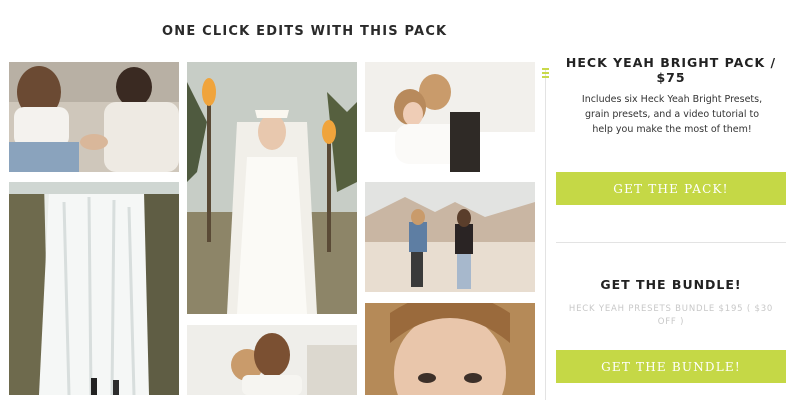 The image size is (800, 413). I want to click on photo-waterfall-couple, so click(94, 288).